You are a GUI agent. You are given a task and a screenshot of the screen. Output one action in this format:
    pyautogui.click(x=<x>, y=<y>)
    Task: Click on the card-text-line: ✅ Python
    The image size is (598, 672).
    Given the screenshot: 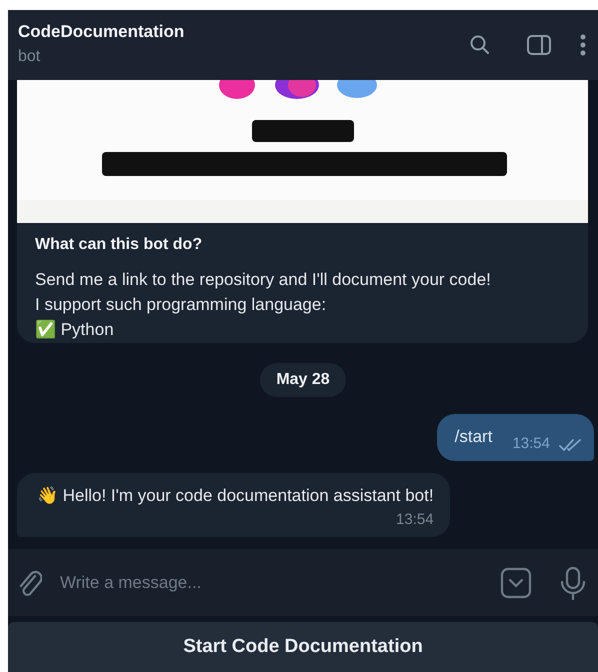 What is the action you would take?
    pyautogui.click(x=74, y=329)
    